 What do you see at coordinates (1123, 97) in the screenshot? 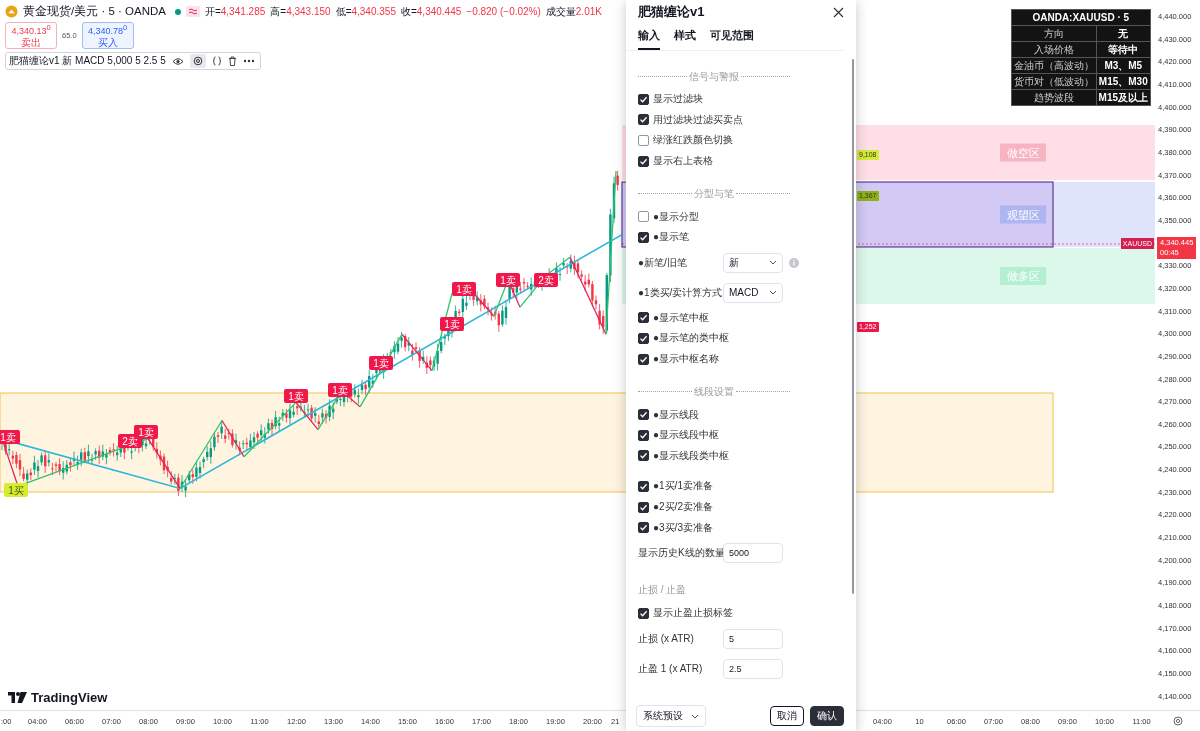
I see `table-cell: M15及以上` at bounding box center [1123, 97].